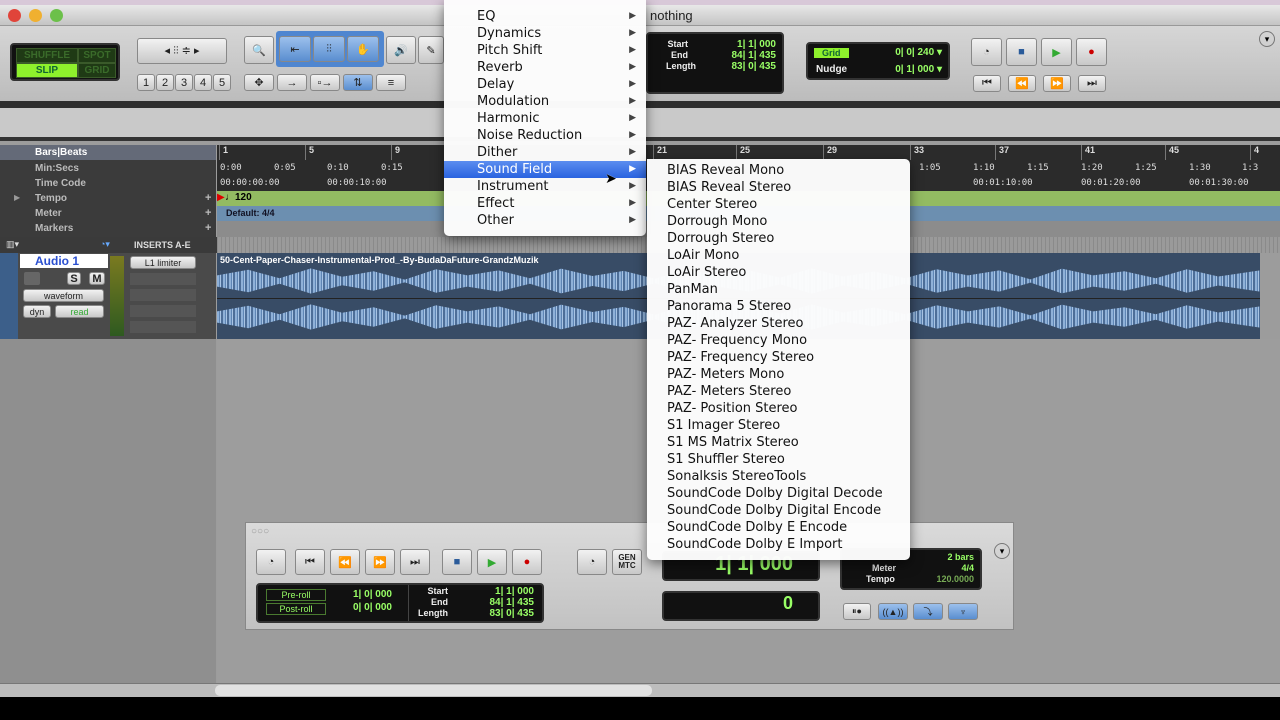 This screenshot has width=1280, height=720. Describe the element at coordinates (893, 611) in the screenshot. I see `metronome-button: ((▲))` at that location.